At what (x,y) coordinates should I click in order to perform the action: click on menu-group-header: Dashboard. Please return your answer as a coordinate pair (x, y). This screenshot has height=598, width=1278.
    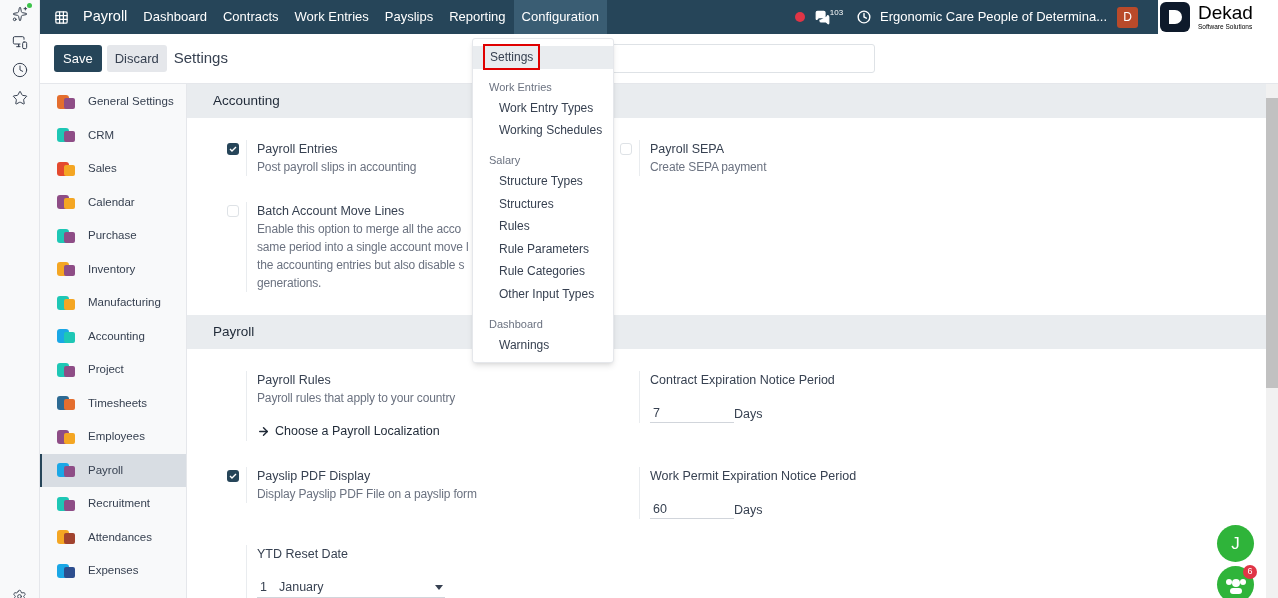
    Looking at the image, I should click on (516, 324).